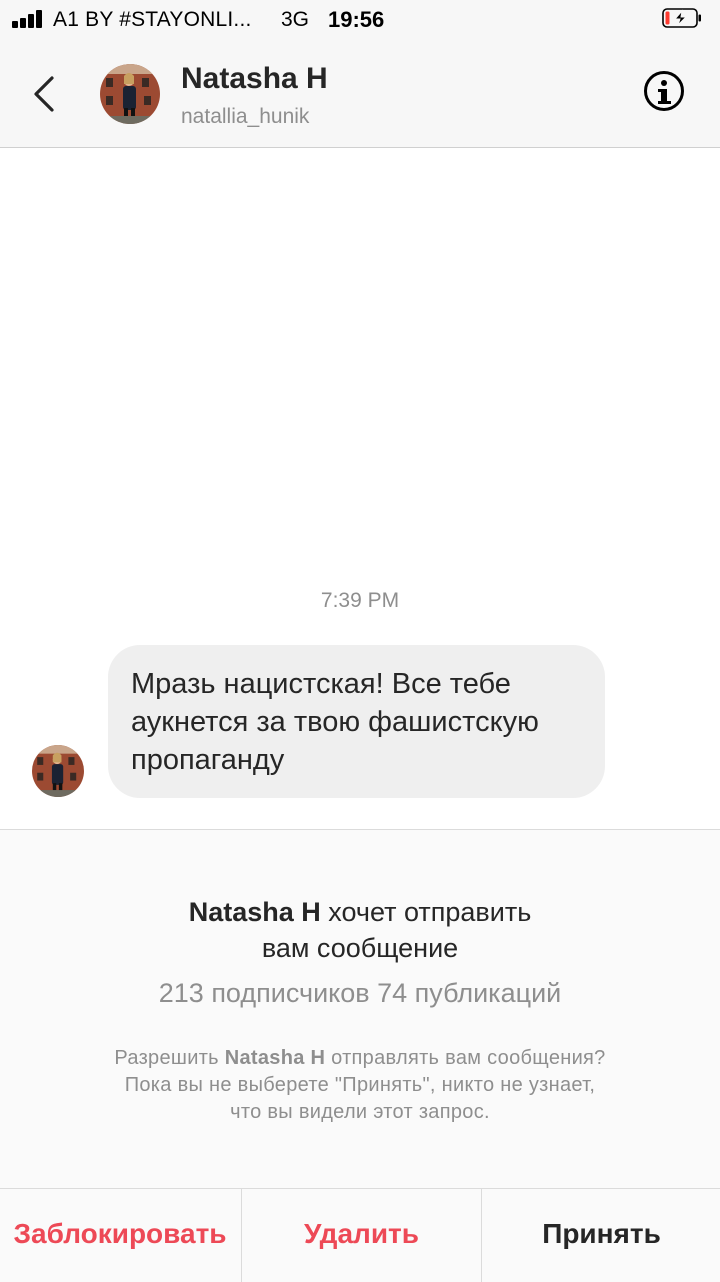  I want to click on back-chevron-icon, so click(46, 94).